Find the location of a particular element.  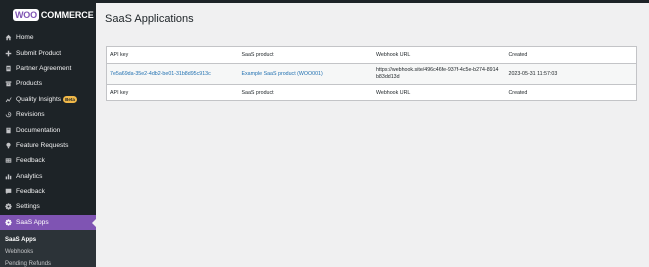

sidebar-item-label: Feature Requests is located at coordinates (42, 145).